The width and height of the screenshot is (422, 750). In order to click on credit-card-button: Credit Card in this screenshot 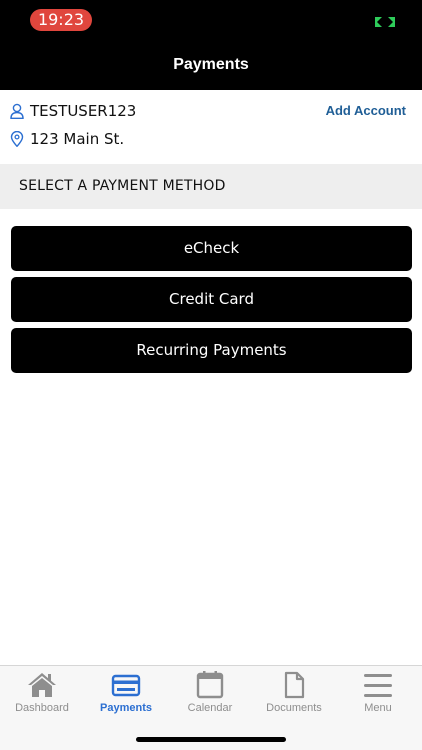, I will do `click(211, 299)`.